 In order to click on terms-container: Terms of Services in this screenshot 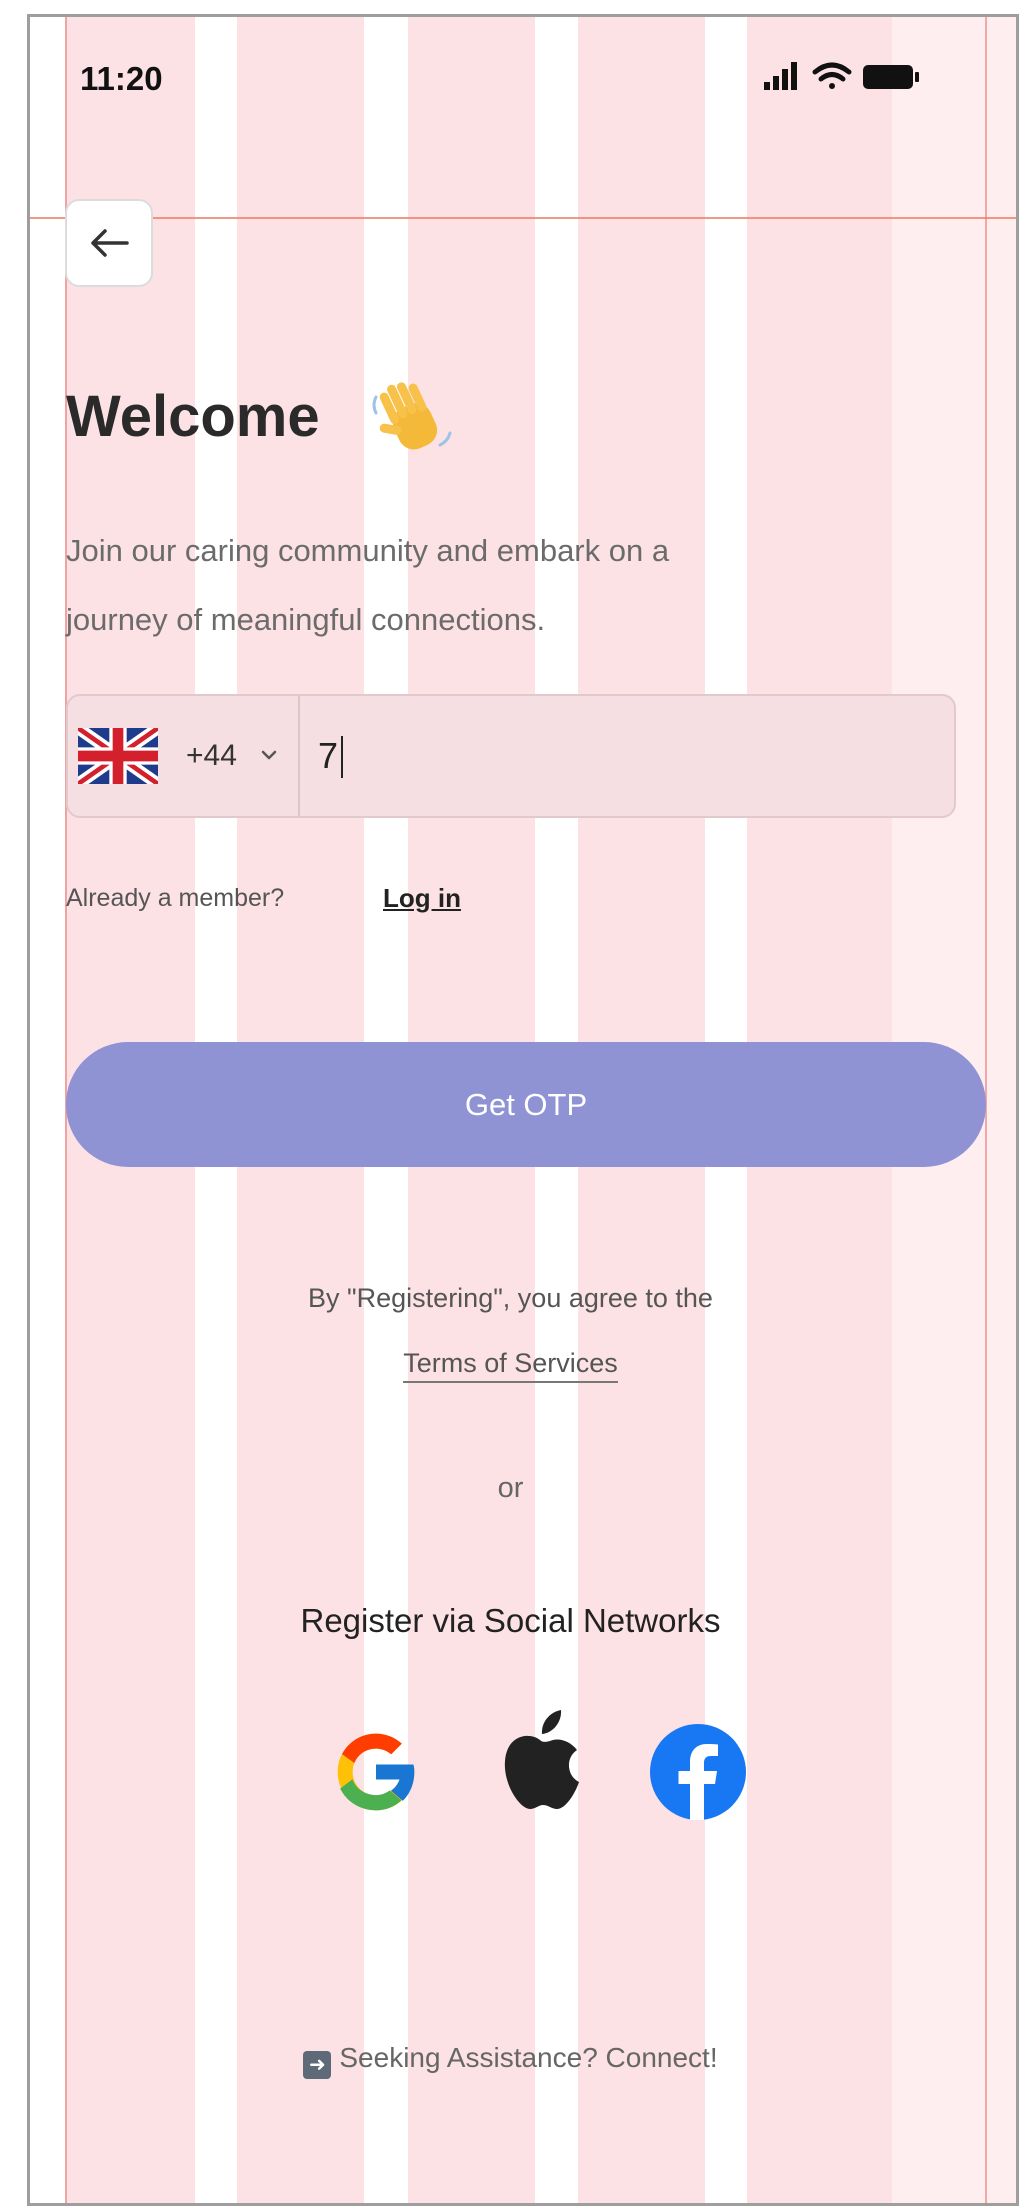, I will do `click(510, 1365)`.